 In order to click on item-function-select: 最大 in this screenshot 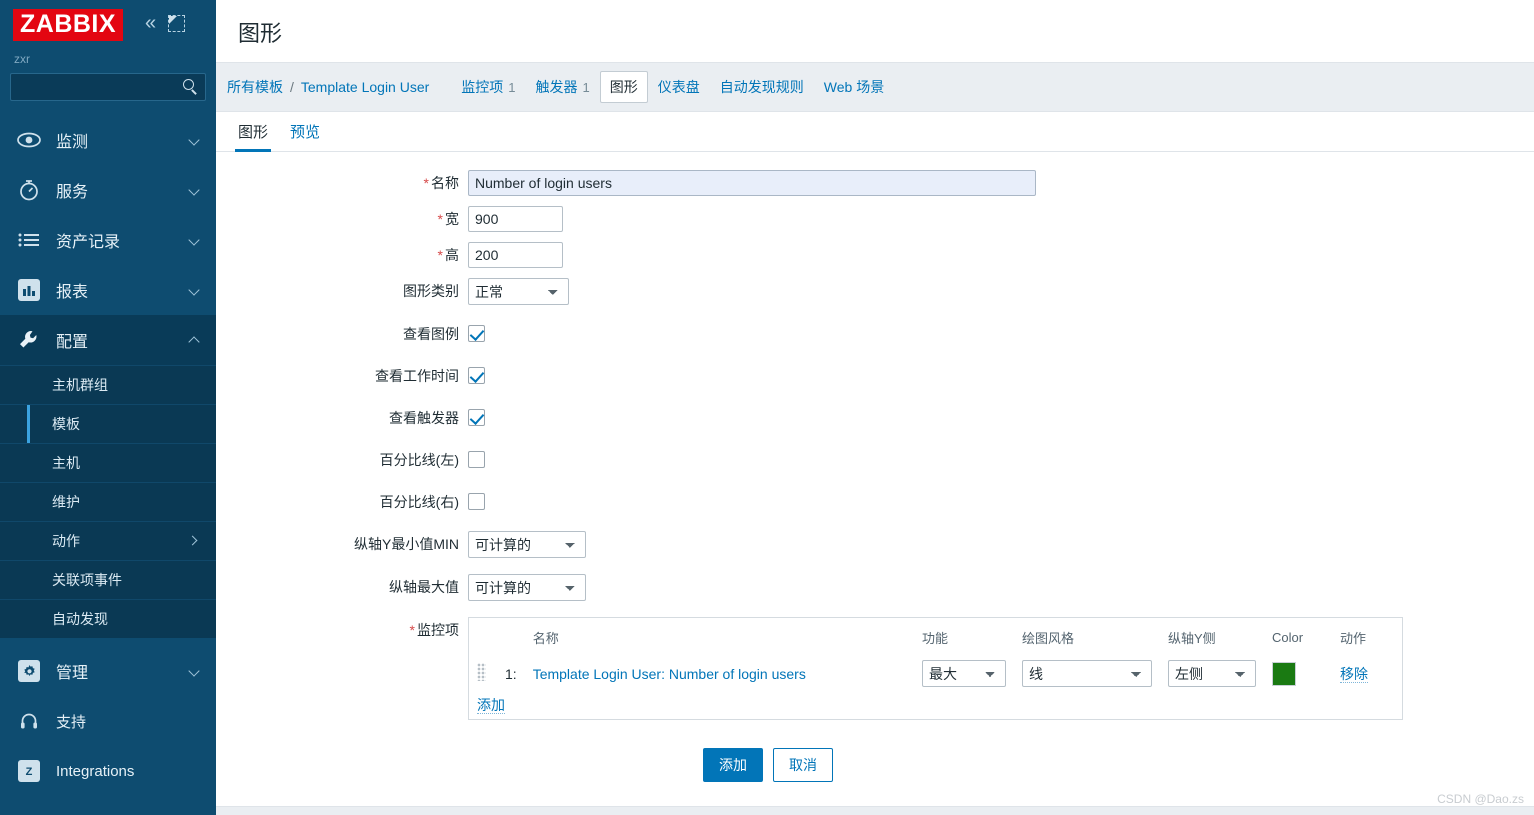, I will do `click(964, 673)`.